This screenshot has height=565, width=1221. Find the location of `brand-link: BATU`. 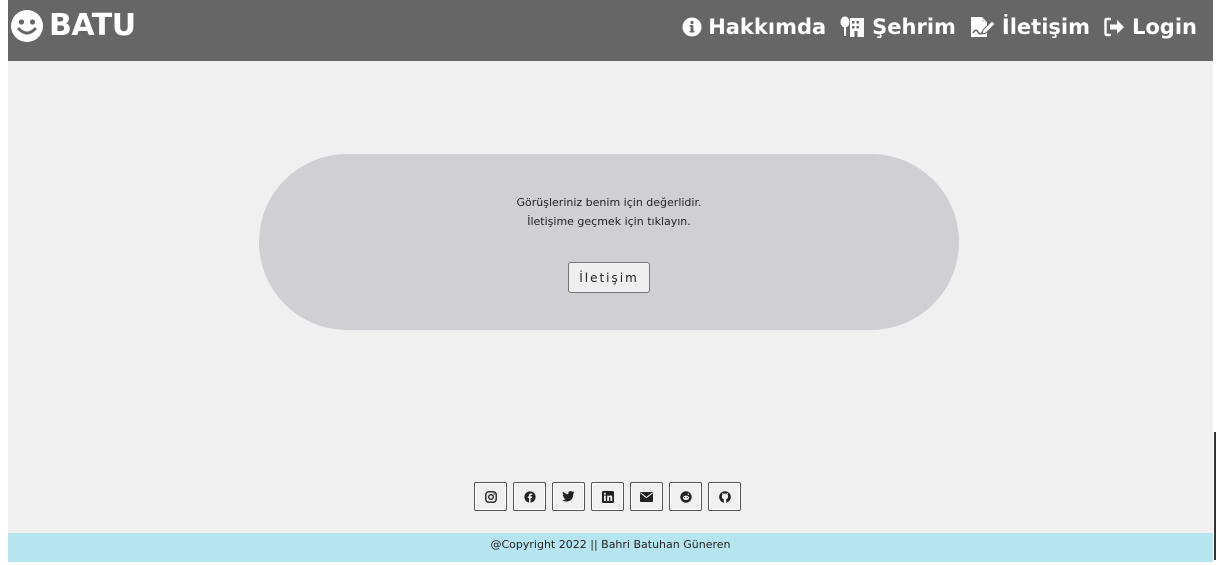

brand-link: BATU is located at coordinates (73, 26).